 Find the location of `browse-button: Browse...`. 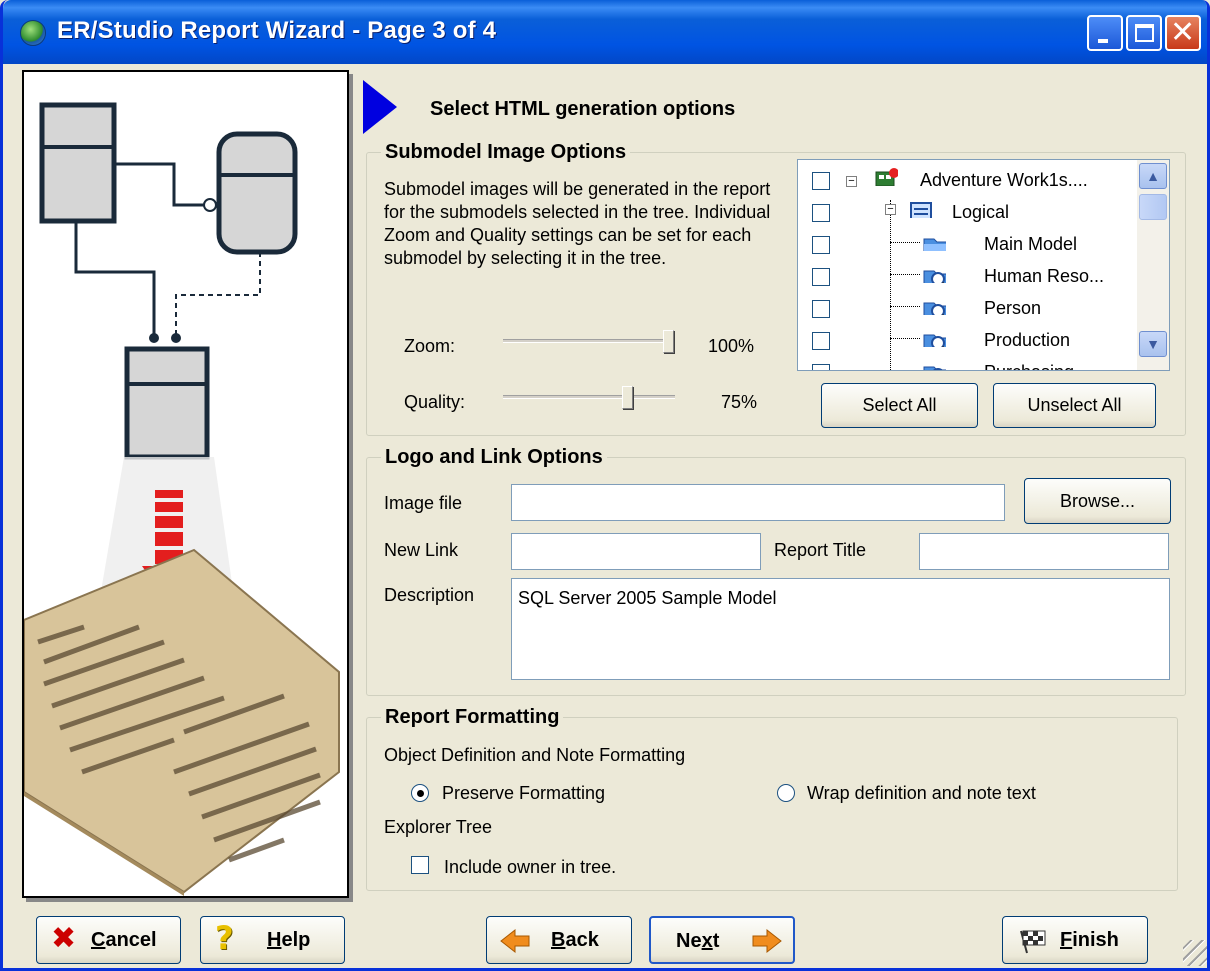

browse-button: Browse... is located at coordinates (1097, 501).